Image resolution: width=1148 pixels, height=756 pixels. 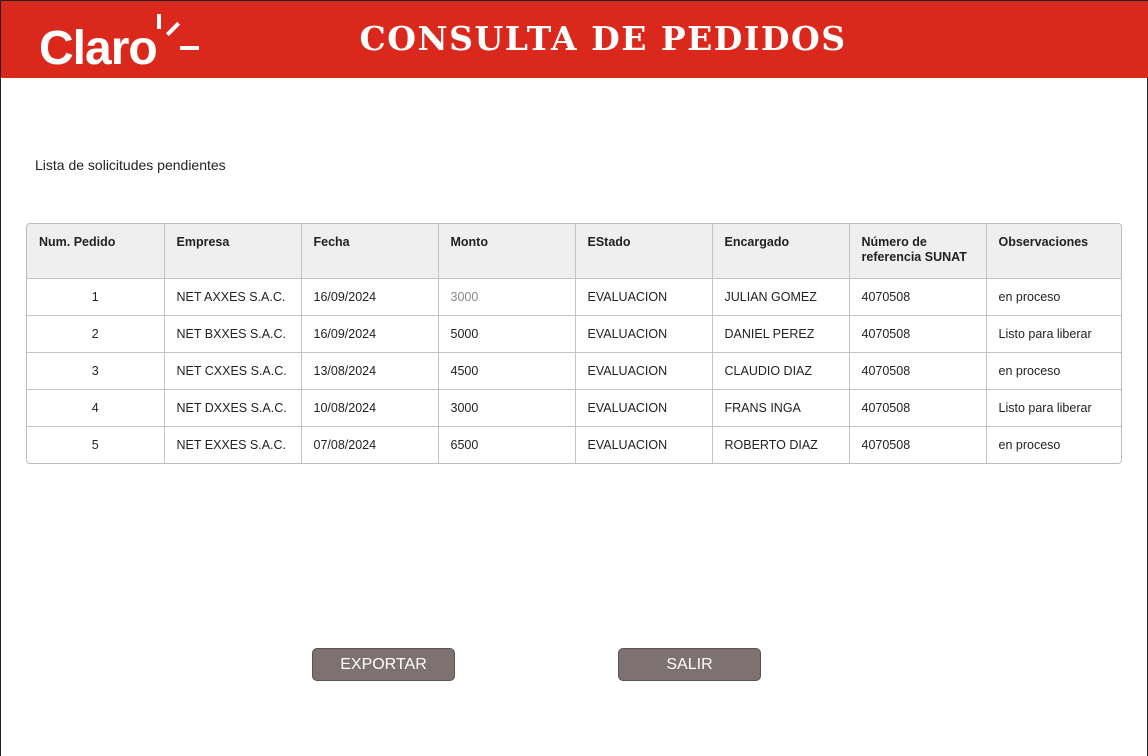 What do you see at coordinates (507, 251) in the screenshot?
I see `column-header-monto: Monto` at bounding box center [507, 251].